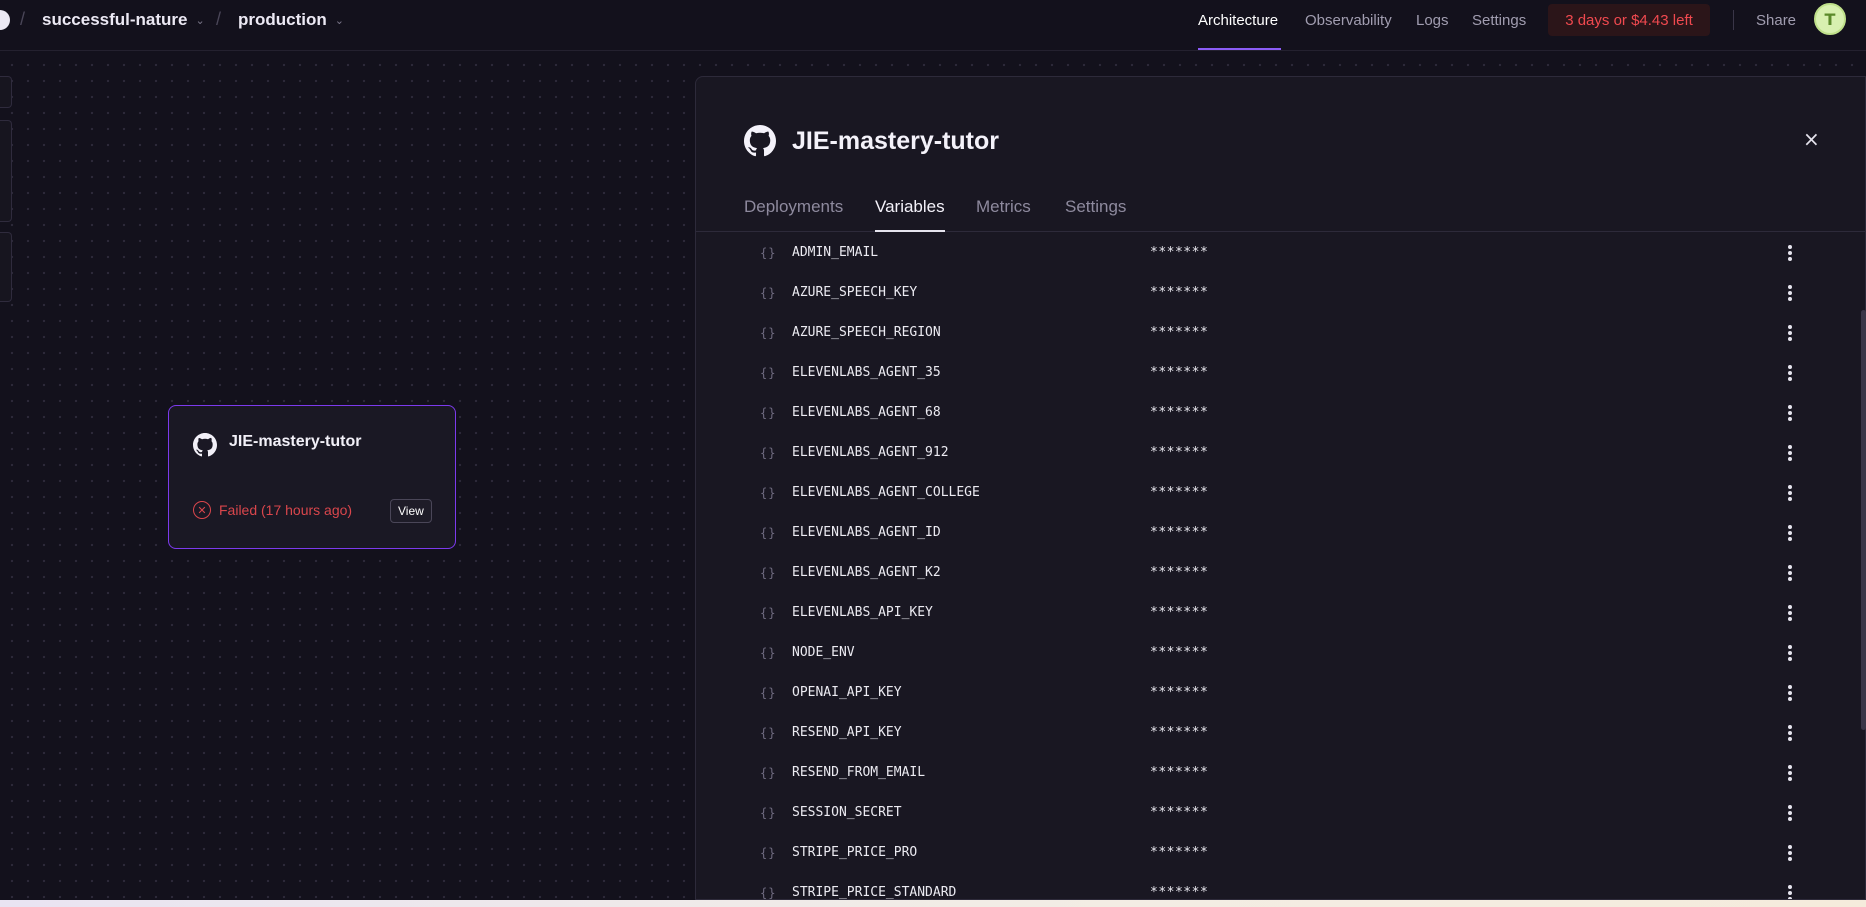 This screenshot has width=1866, height=907. Describe the element at coordinates (1280, 374) in the screenshot. I see `variable-row: {} ELEVENLABS_AGENT_35 *******` at that location.